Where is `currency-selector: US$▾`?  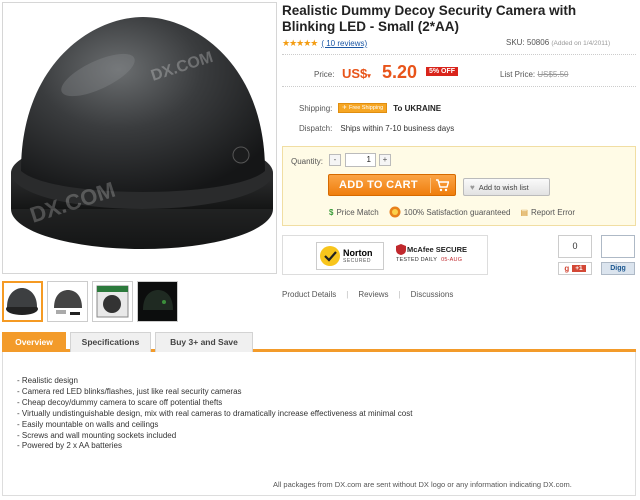 currency-selector: US$▾ is located at coordinates (356, 73).